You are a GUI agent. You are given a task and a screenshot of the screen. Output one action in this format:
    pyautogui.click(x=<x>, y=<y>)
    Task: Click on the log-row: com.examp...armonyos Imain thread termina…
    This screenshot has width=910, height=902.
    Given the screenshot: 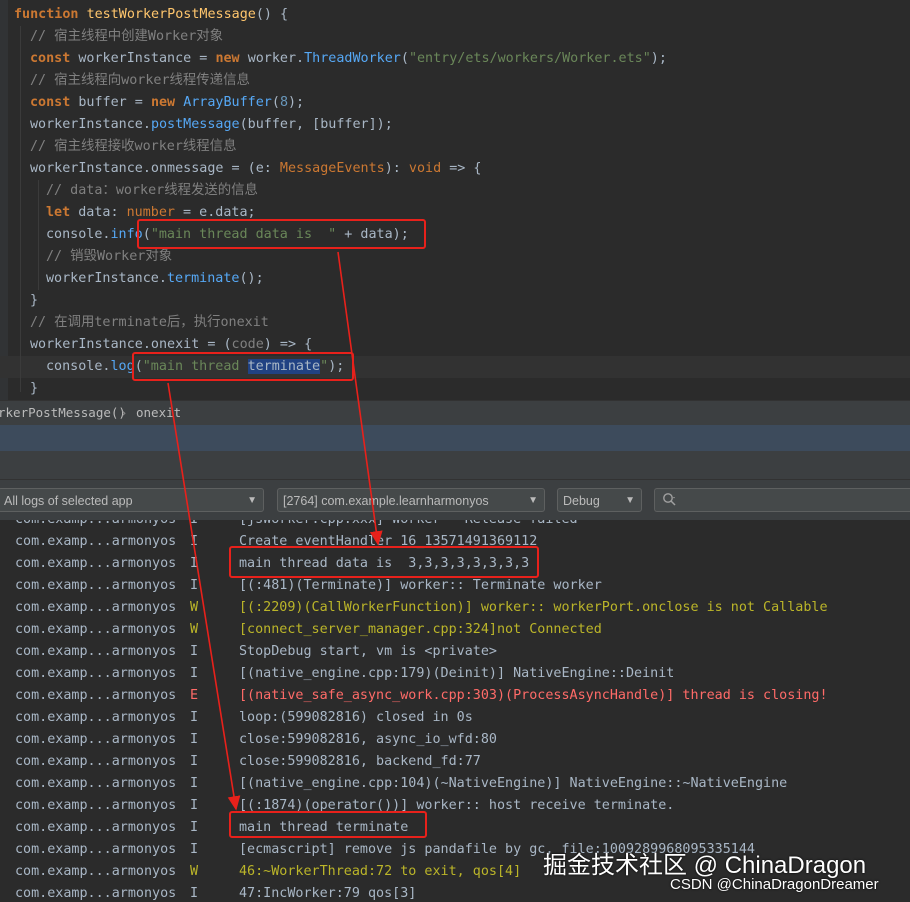 What is the action you would take?
    pyautogui.click(x=455, y=828)
    